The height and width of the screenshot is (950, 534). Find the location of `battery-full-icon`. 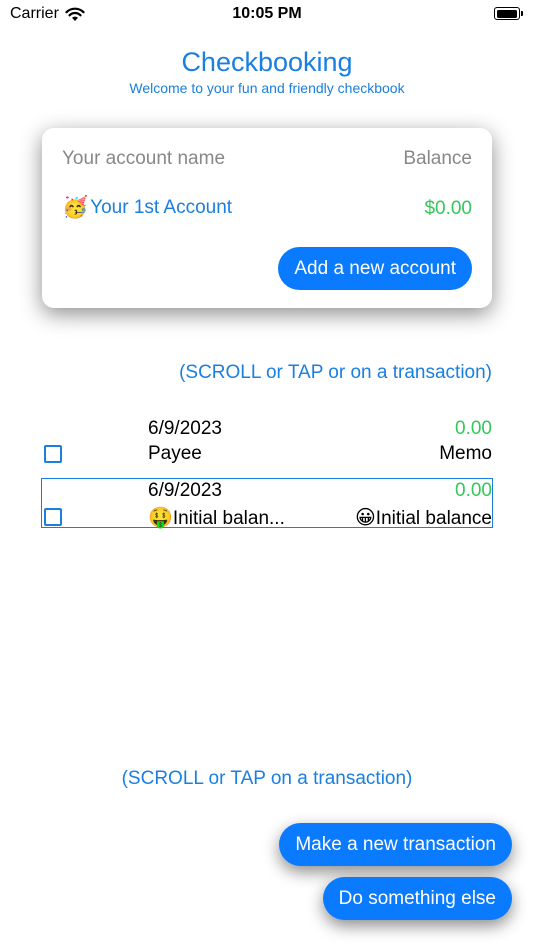

battery-full-icon is located at coordinates (508, 13).